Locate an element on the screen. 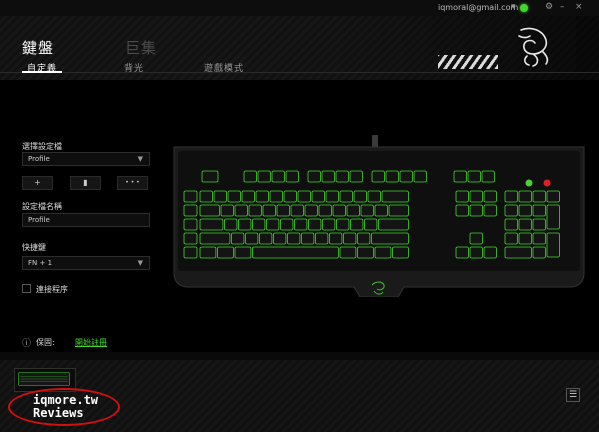 The width and height of the screenshot is (599, 432). shortcut-select: FN + 1 ▼ is located at coordinates (86, 263).